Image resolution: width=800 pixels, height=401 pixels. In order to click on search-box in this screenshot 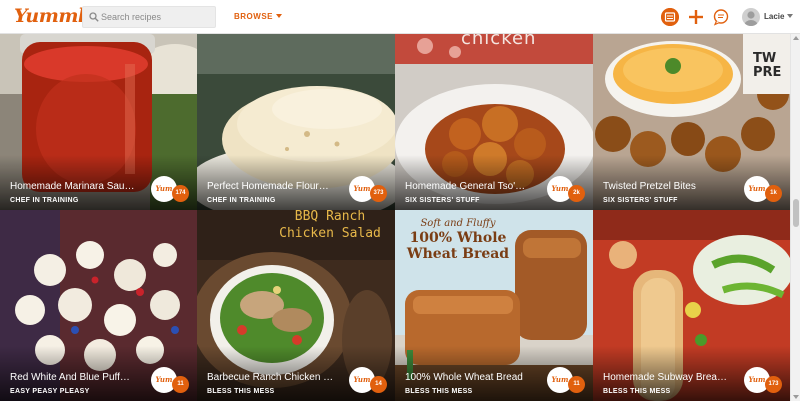, I will do `click(149, 17)`.